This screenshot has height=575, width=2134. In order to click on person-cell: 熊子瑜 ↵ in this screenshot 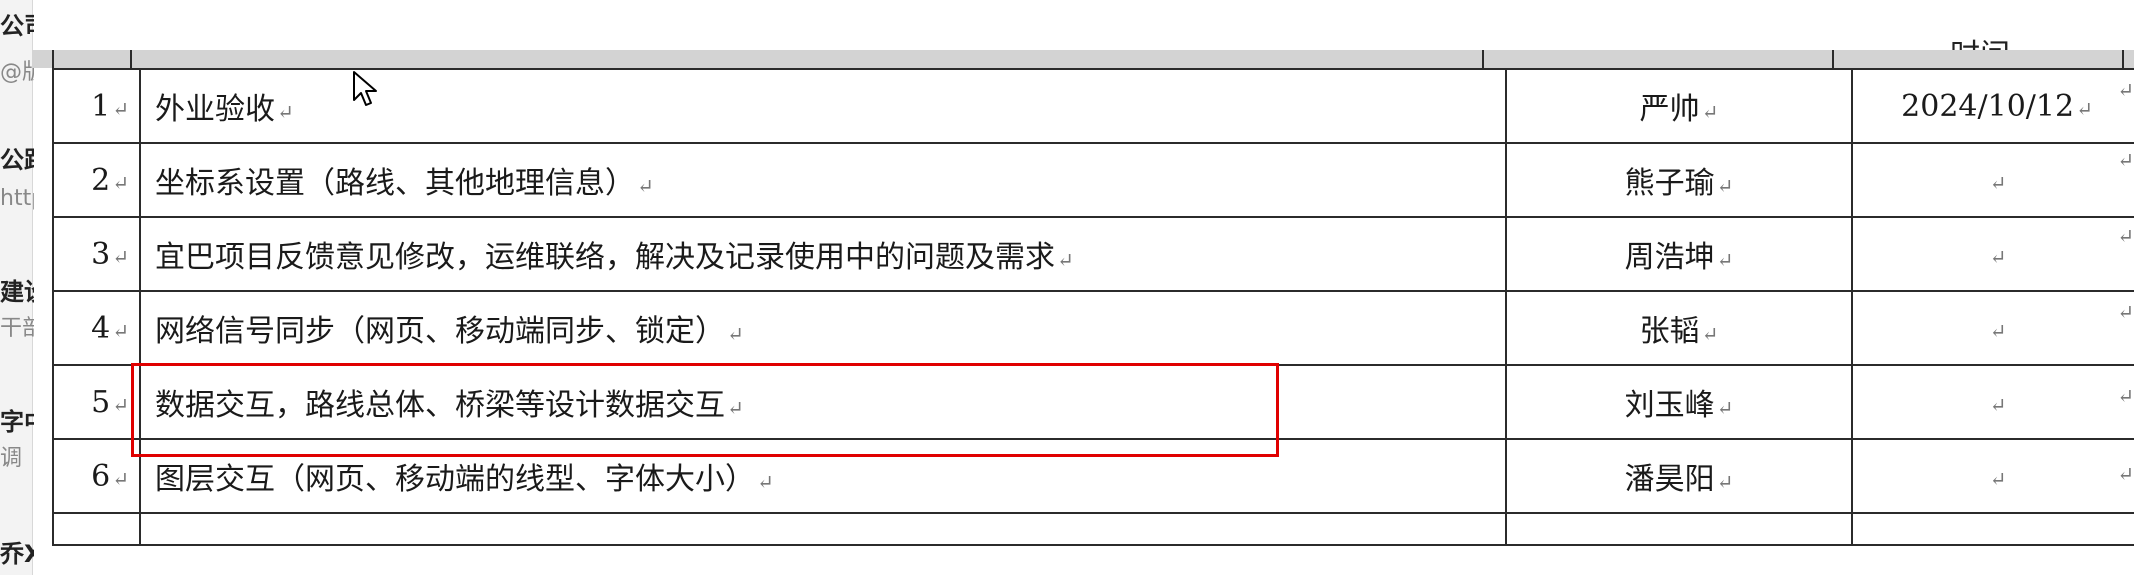, I will do `click(1679, 180)`.